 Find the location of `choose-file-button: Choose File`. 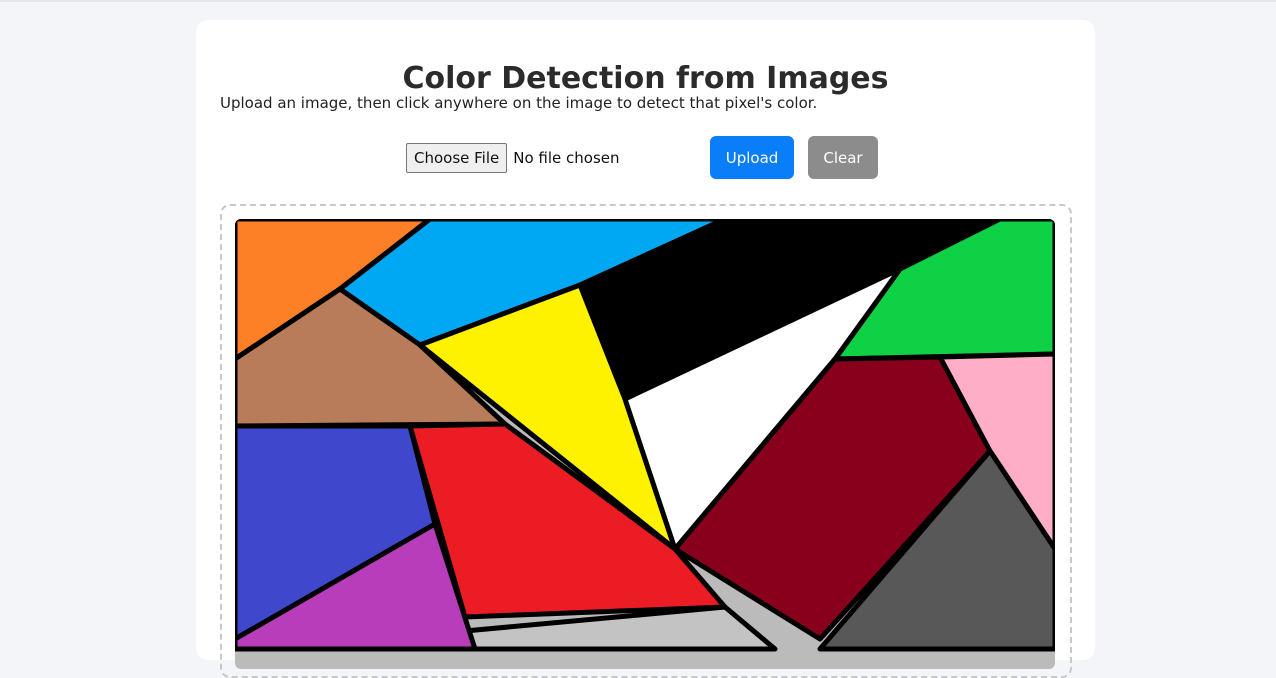

choose-file-button: Choose File is located at coordinates (457, 158).